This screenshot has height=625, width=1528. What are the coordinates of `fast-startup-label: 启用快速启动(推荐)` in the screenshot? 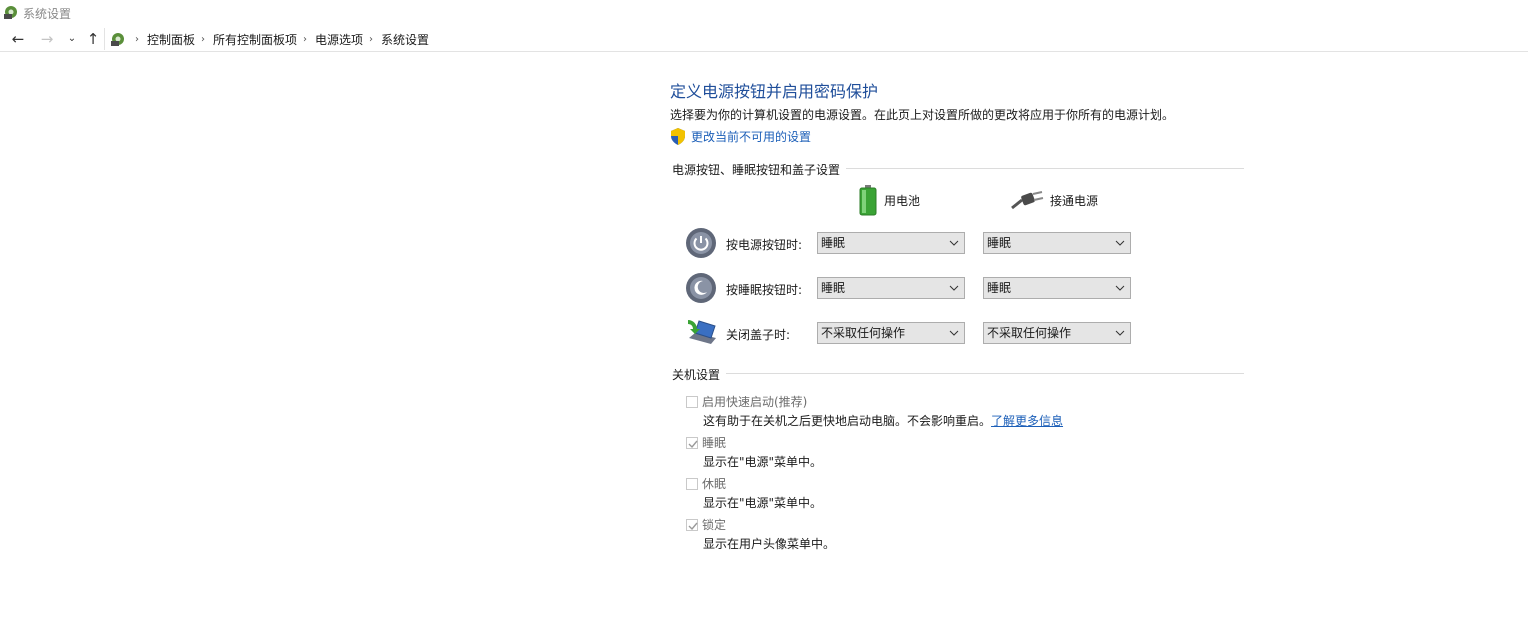 It's located at (755, 402).